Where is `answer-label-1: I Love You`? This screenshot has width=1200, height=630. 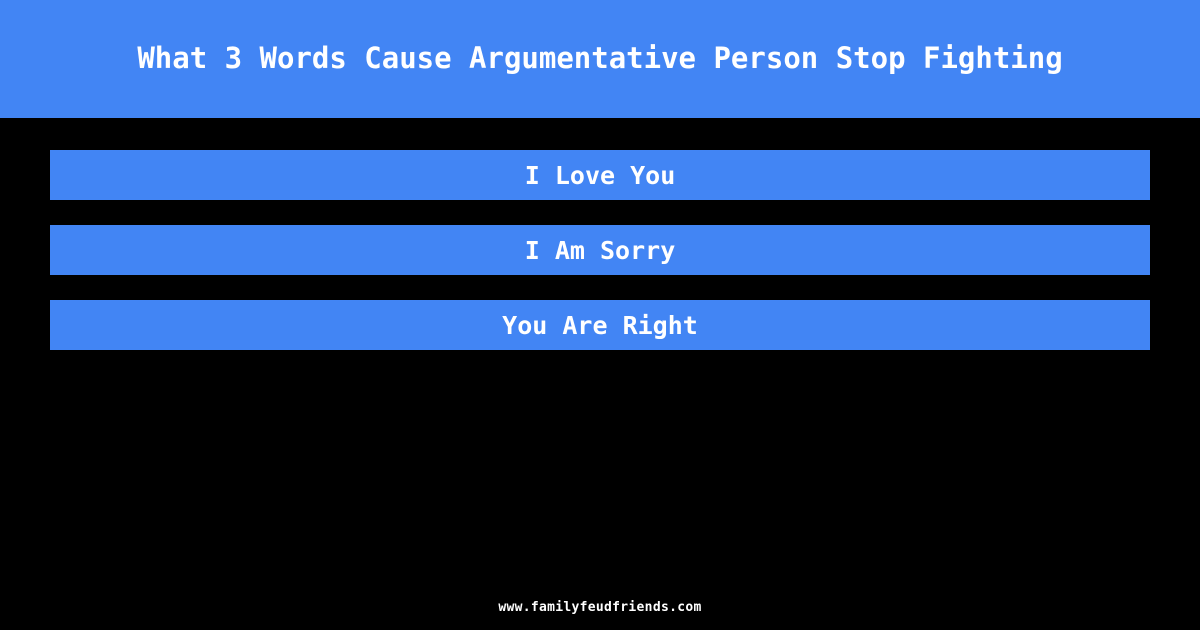
answer-label-1: I Love You is located at coordinates (600, 175).